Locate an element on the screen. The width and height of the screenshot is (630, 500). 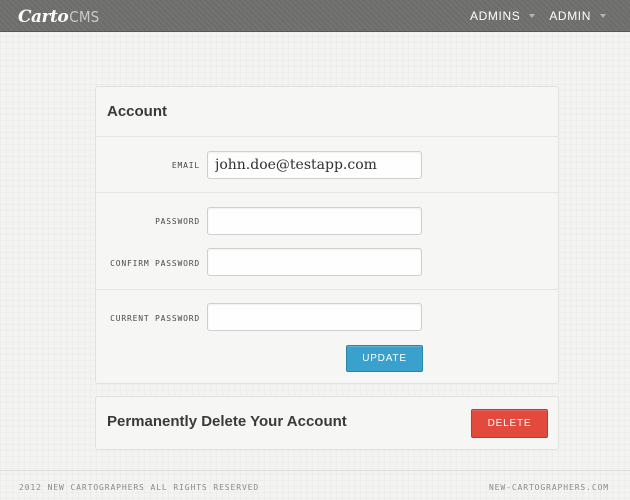
confirm-password-label: CONFIRM PASSWORD is located at coordinates (155, 263).